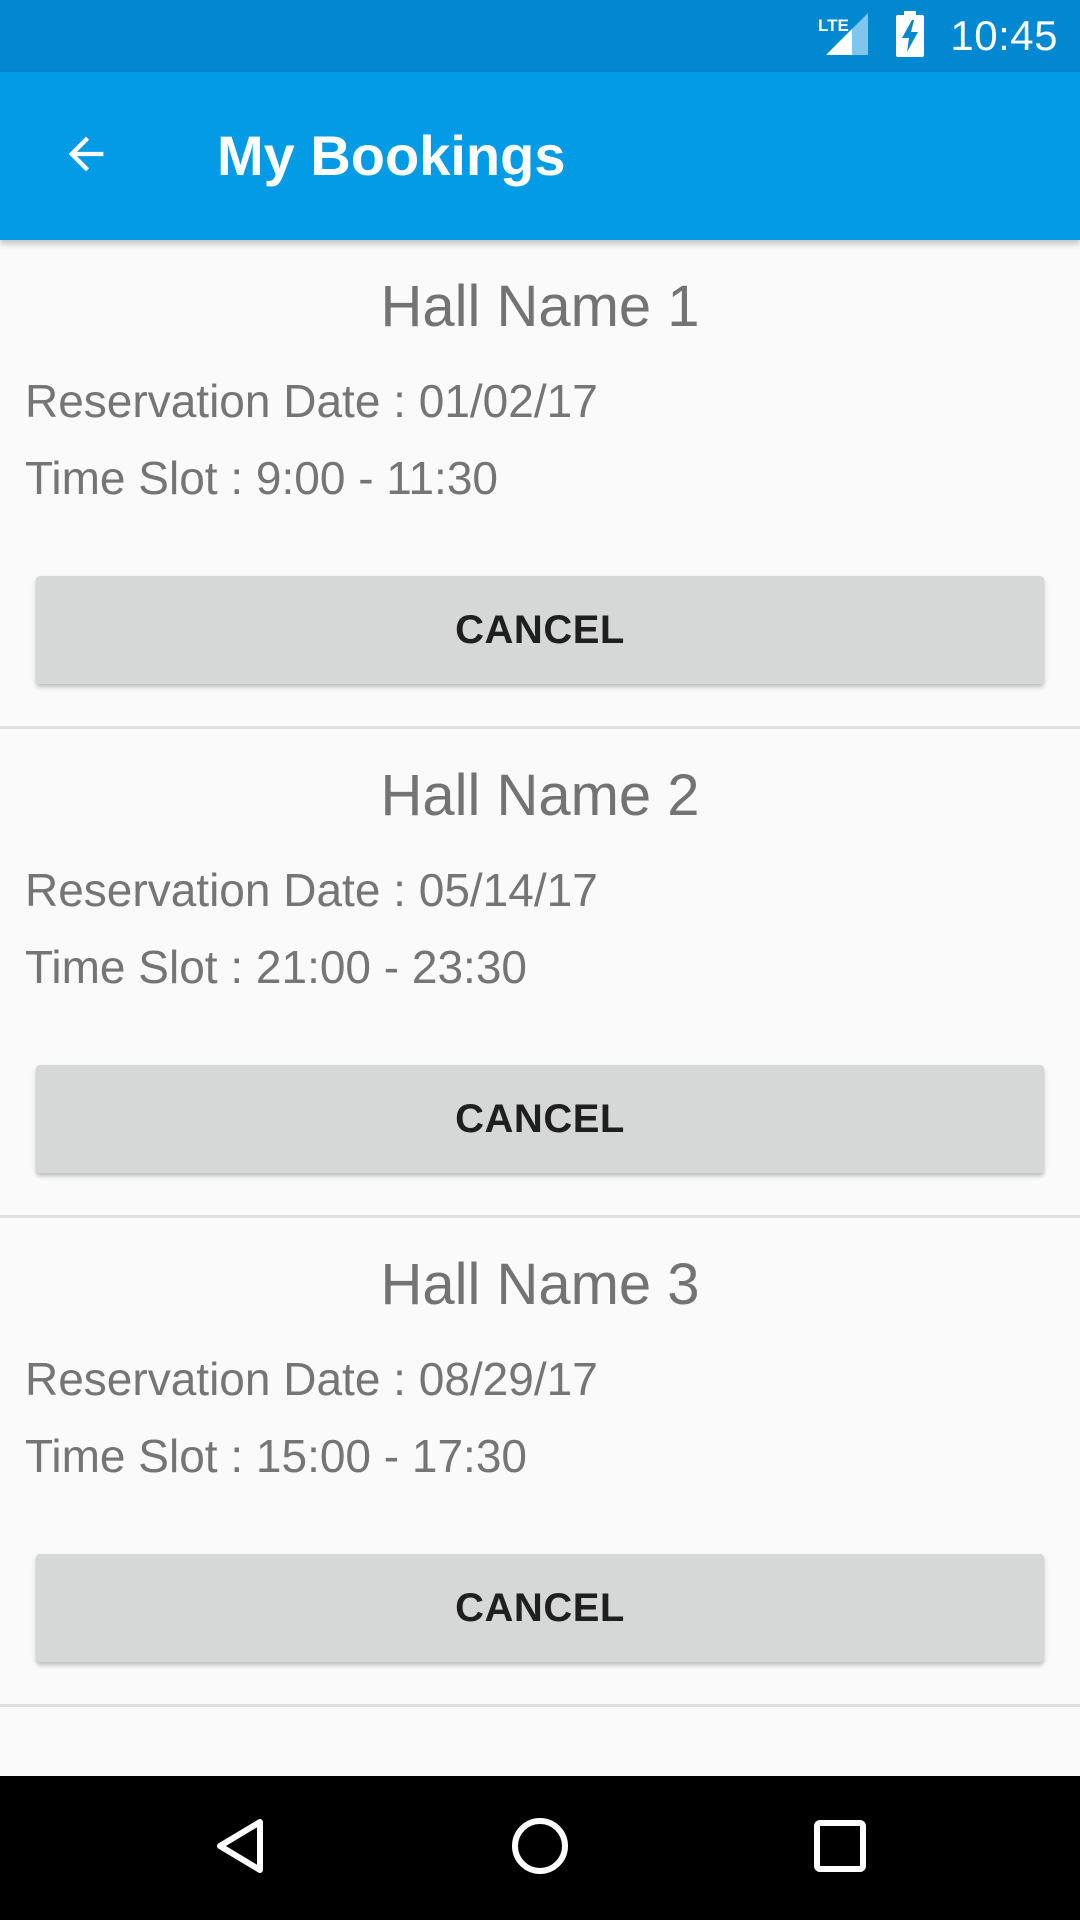 The image size is (1080, 1920). What do you see at coordinates (276, 967) in the screenshot?
I see `time-slot: Time Slot : 21:00 - 23:30` at bounding box center [276, 967].